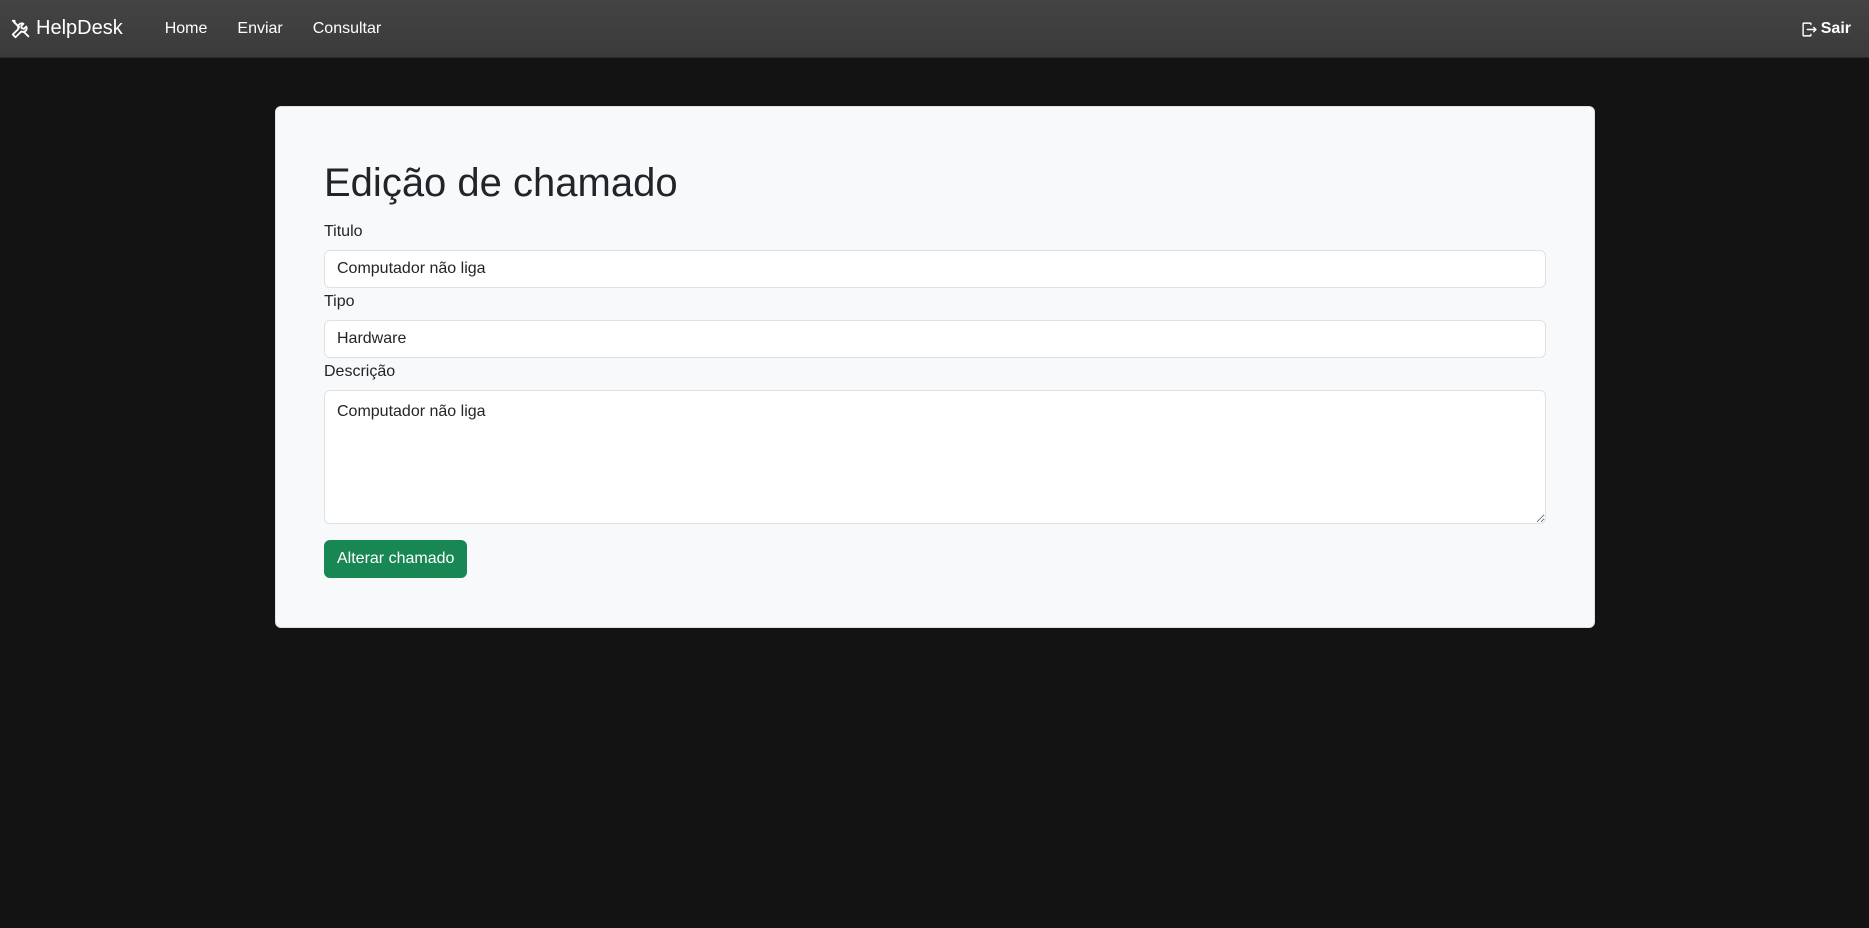  Describe the element at coordinates (343, 231) in the screenshot. I see `titulo-label: Titulo` at that location.